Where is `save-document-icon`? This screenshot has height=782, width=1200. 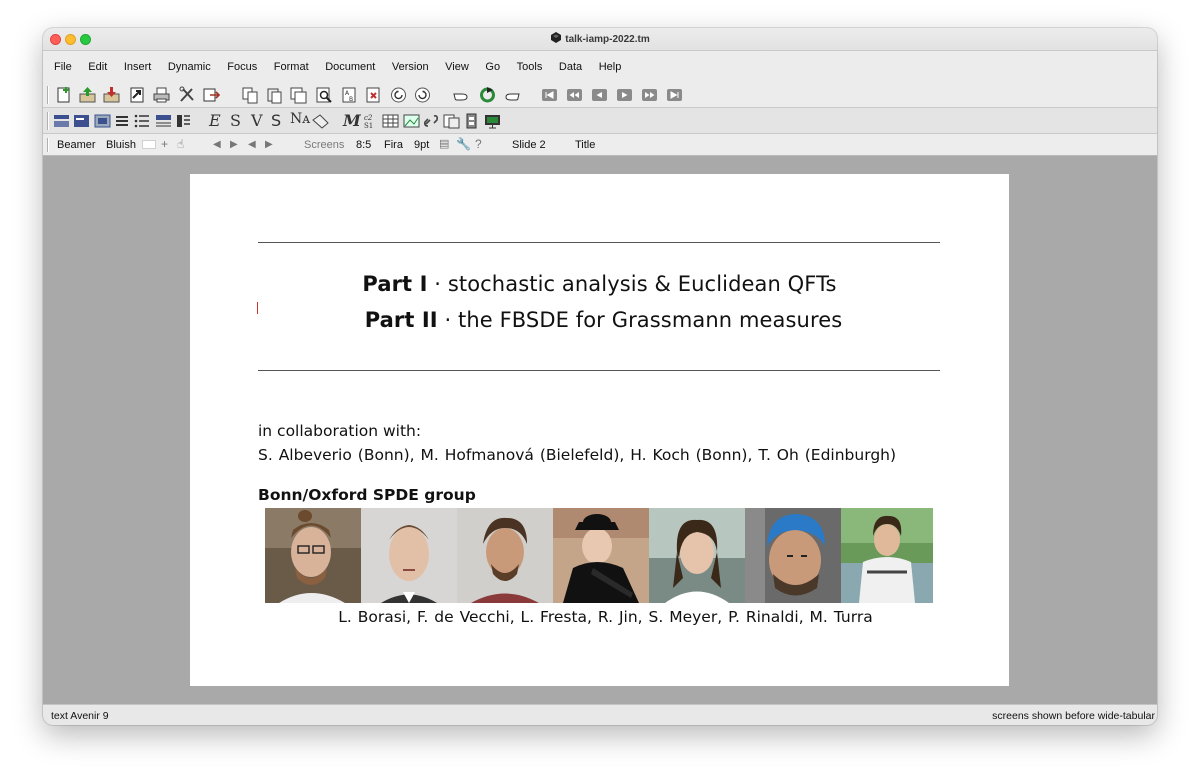 save-document-icon is located at coordinates (111, 95).